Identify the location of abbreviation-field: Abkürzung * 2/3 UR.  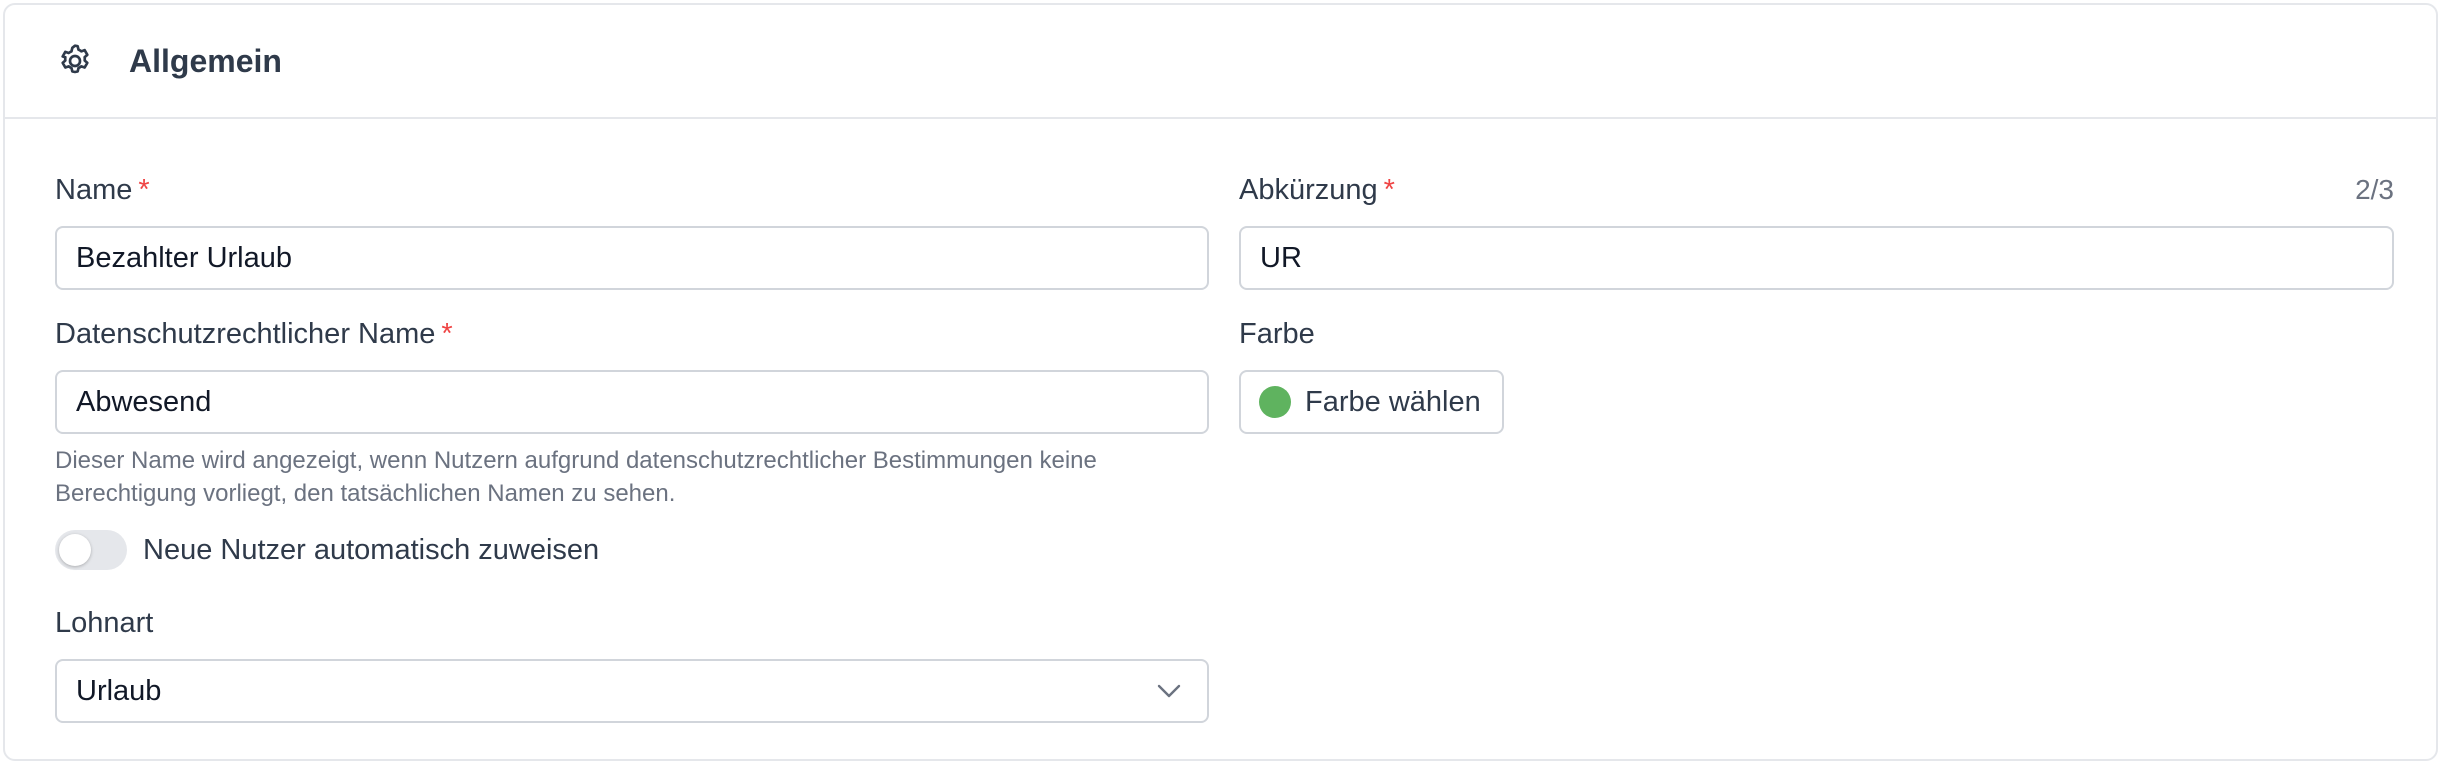
(1816, 231).